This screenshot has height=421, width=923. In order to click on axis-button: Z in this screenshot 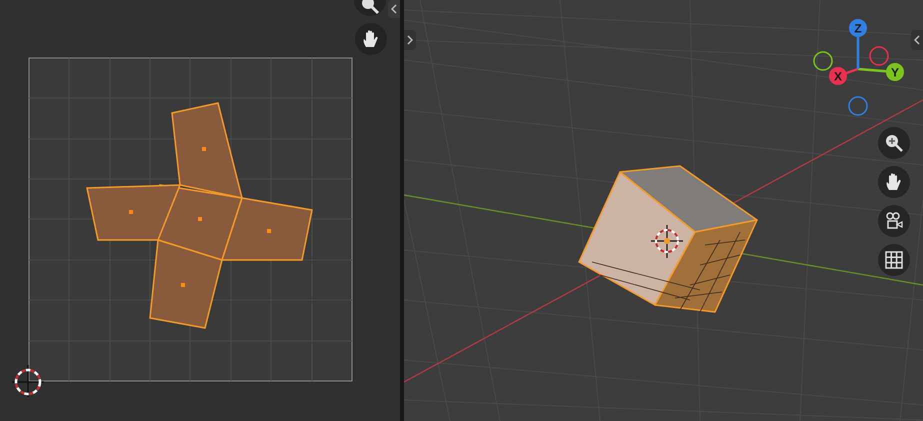, I will do `click(858, 28)`.